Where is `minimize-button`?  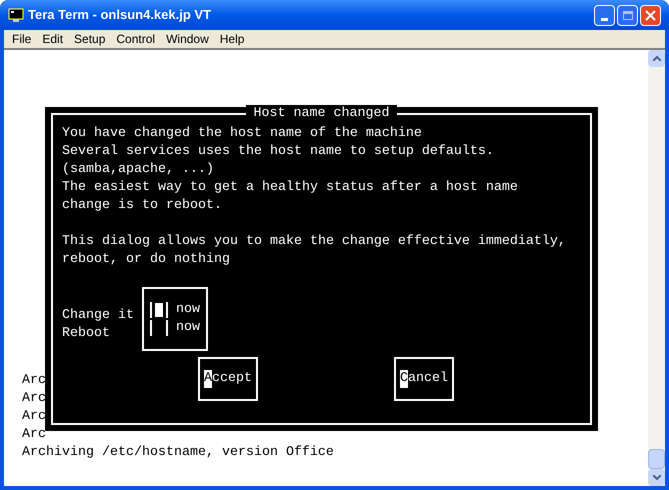 minimize-button is located at coordinates (604, 15).